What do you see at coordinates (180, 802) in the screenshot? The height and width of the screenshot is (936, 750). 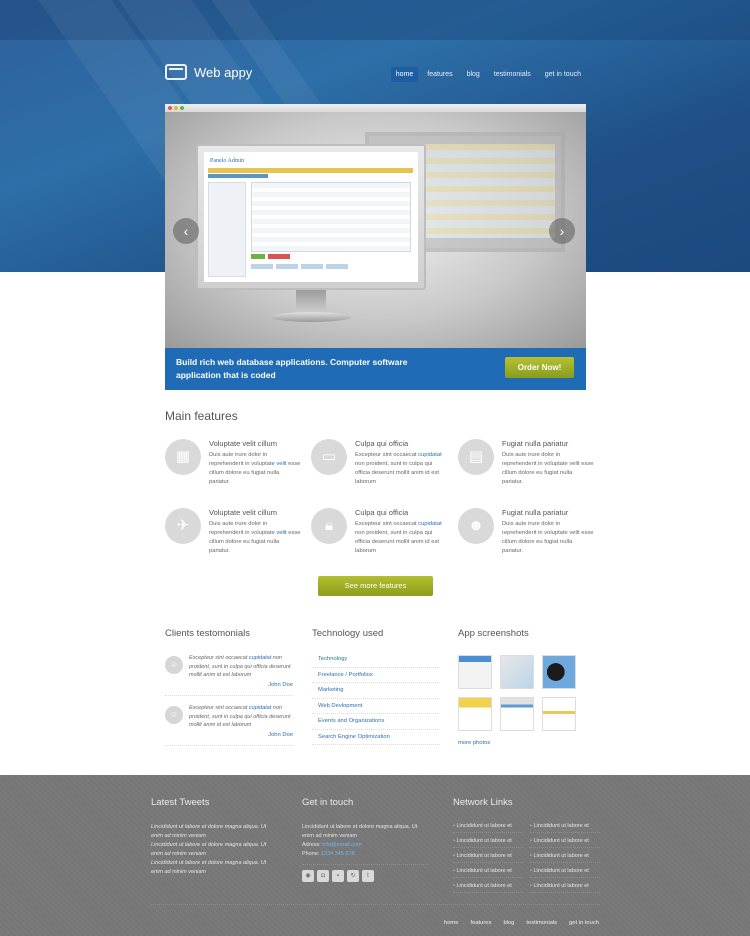 I see `tweets-heading: Latest Tweets` at bounding box center [180, 802].